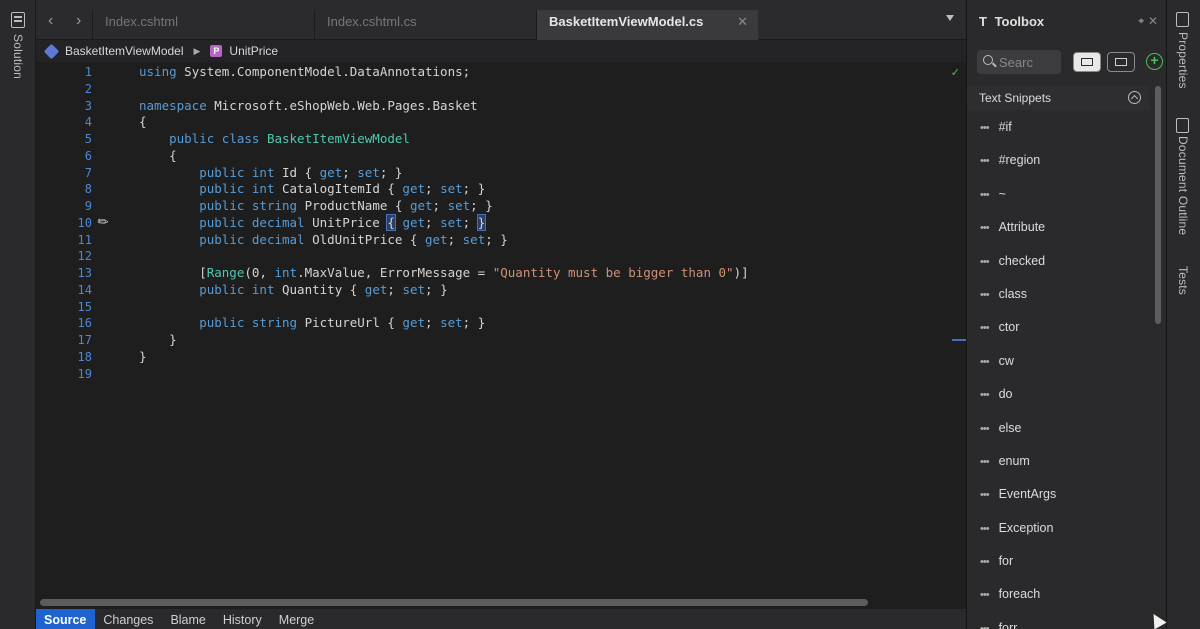  What do you see at coordinates (1058, 261) in the screenshot?
I see `snippet-item: ••• checked` at bounding box center [1058, 261].